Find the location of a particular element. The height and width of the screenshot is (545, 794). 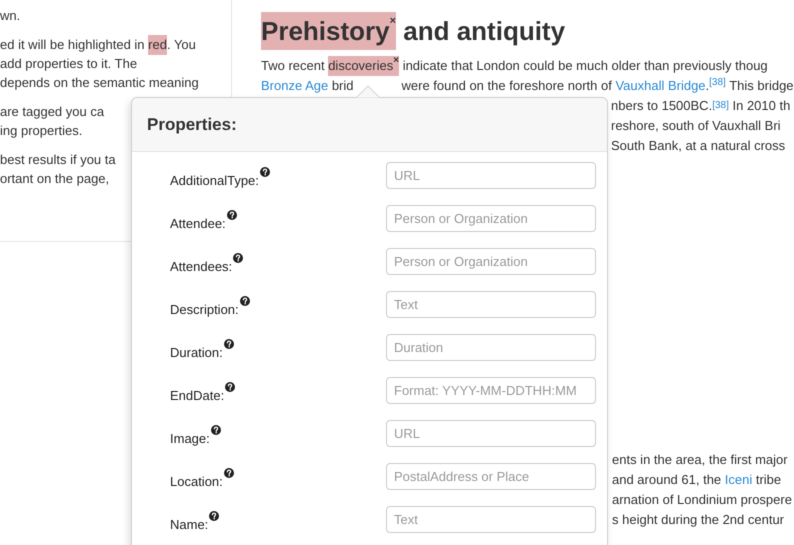

link: Bronze Age is located at coordinates (294, 85).